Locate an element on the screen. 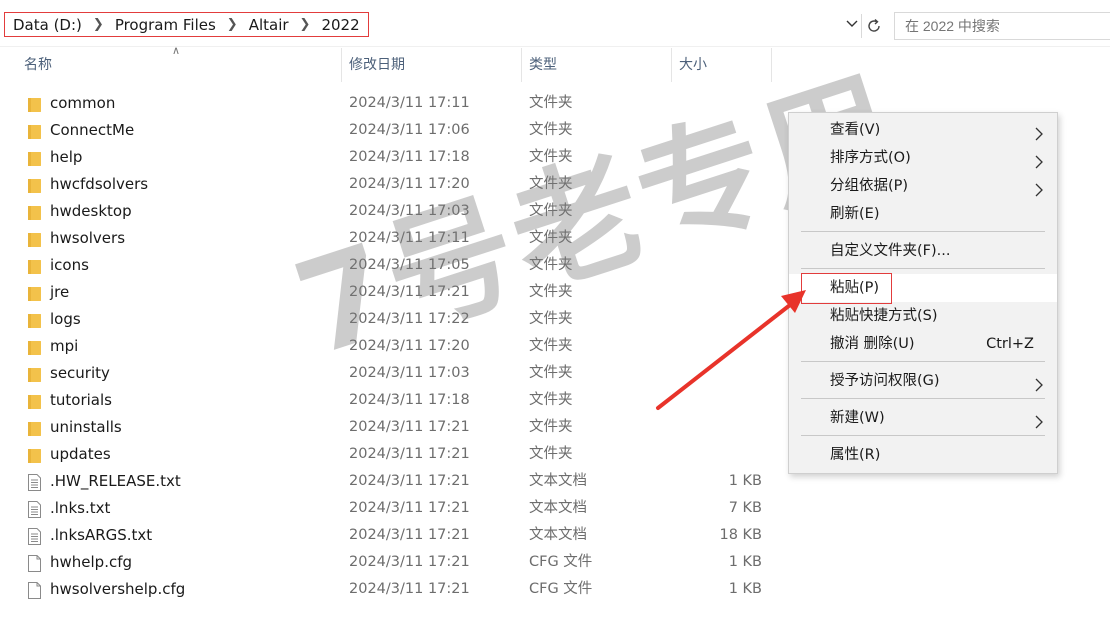  context-menu-item: 属性(R) is located at coordinates (923, 455).